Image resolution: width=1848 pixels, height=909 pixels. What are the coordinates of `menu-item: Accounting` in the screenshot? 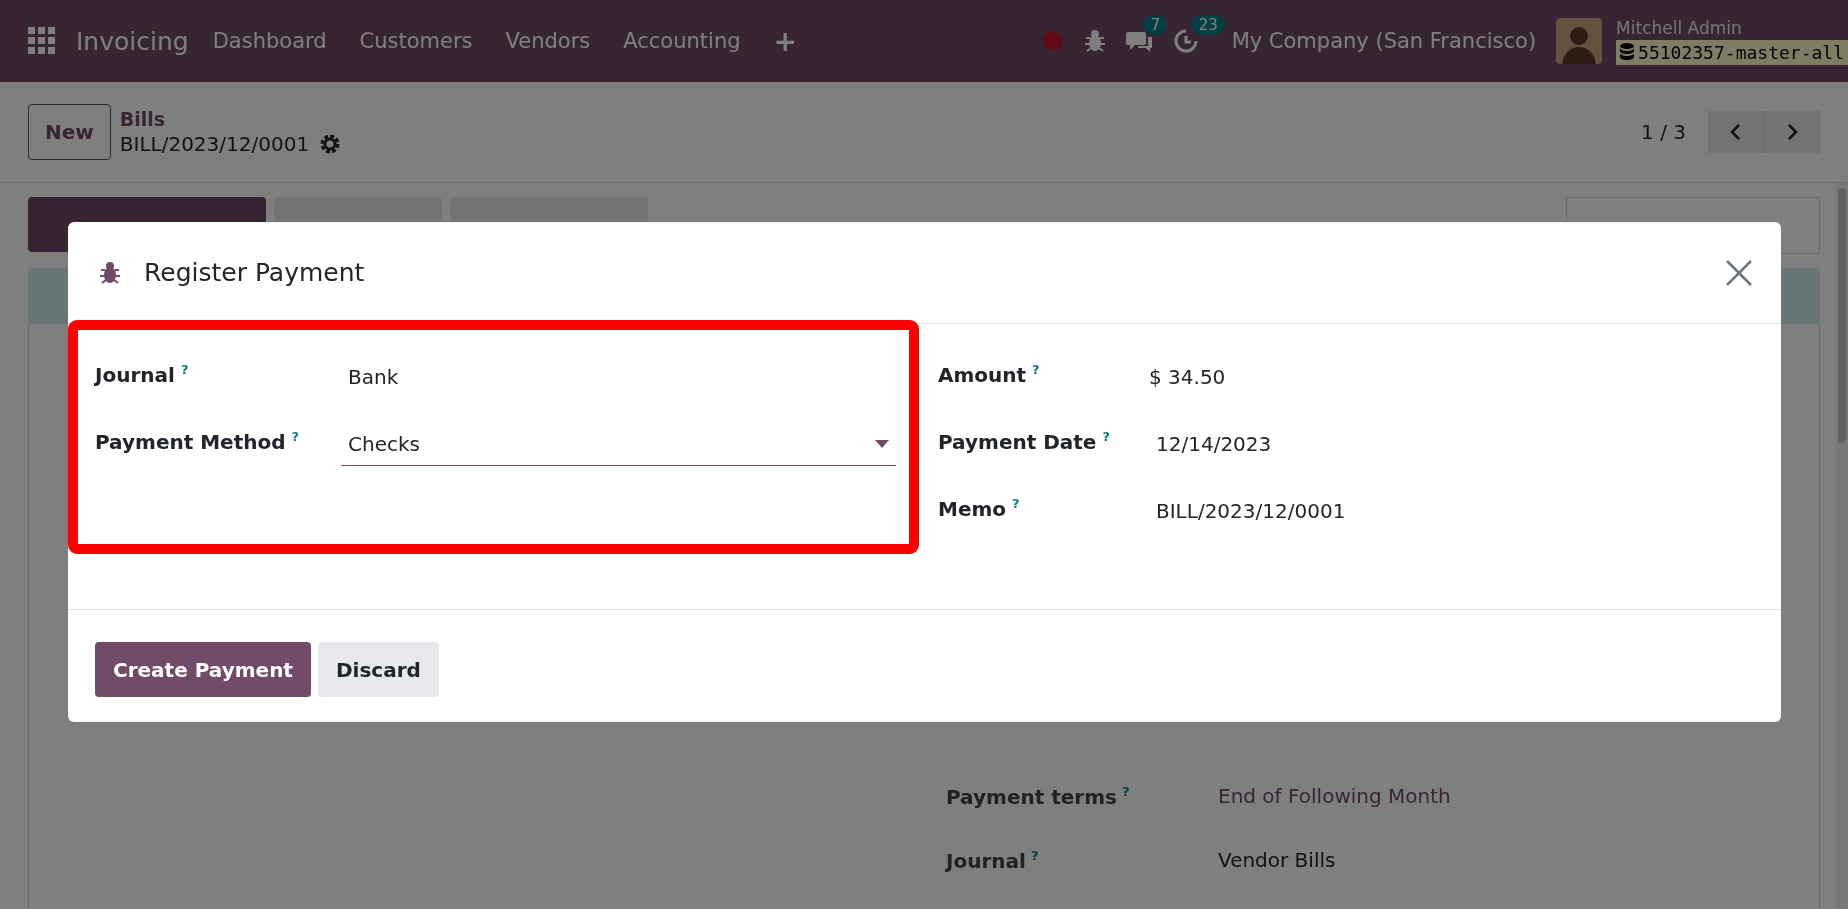 It's located at (682, 41).